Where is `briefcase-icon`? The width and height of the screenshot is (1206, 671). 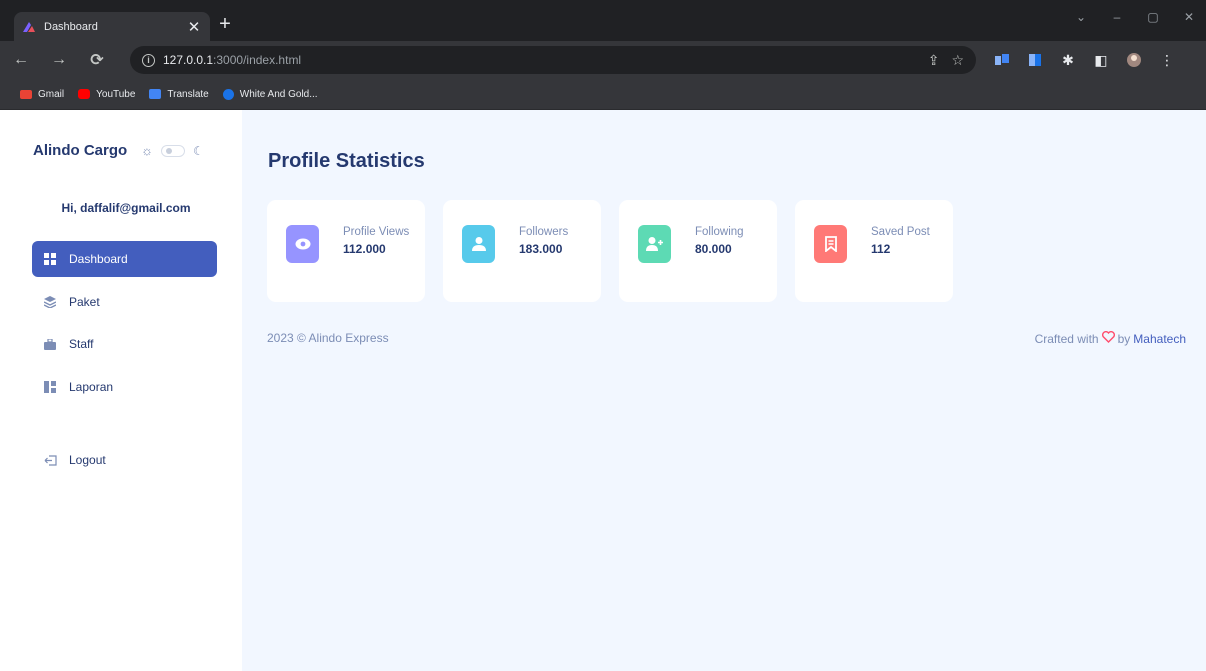 briefcase-icon is located at coordinates (50, 344).